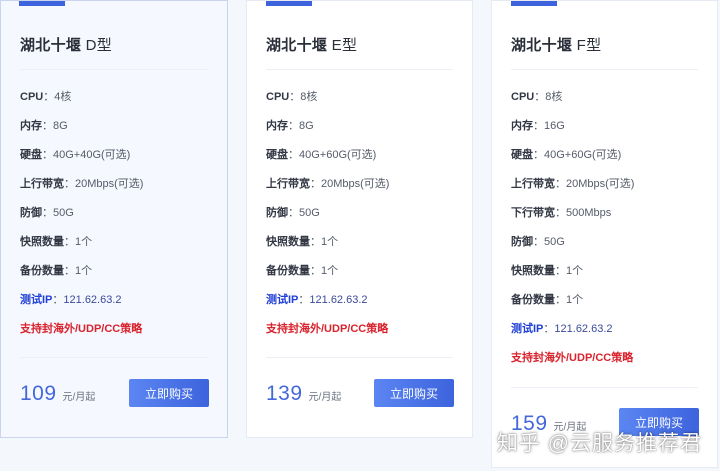 This screenshot has width=720, height=471. Describe the element at coordinates (66, 45) in the screenshot. I see `plan-title: 湖北十堰 D型` at that location.